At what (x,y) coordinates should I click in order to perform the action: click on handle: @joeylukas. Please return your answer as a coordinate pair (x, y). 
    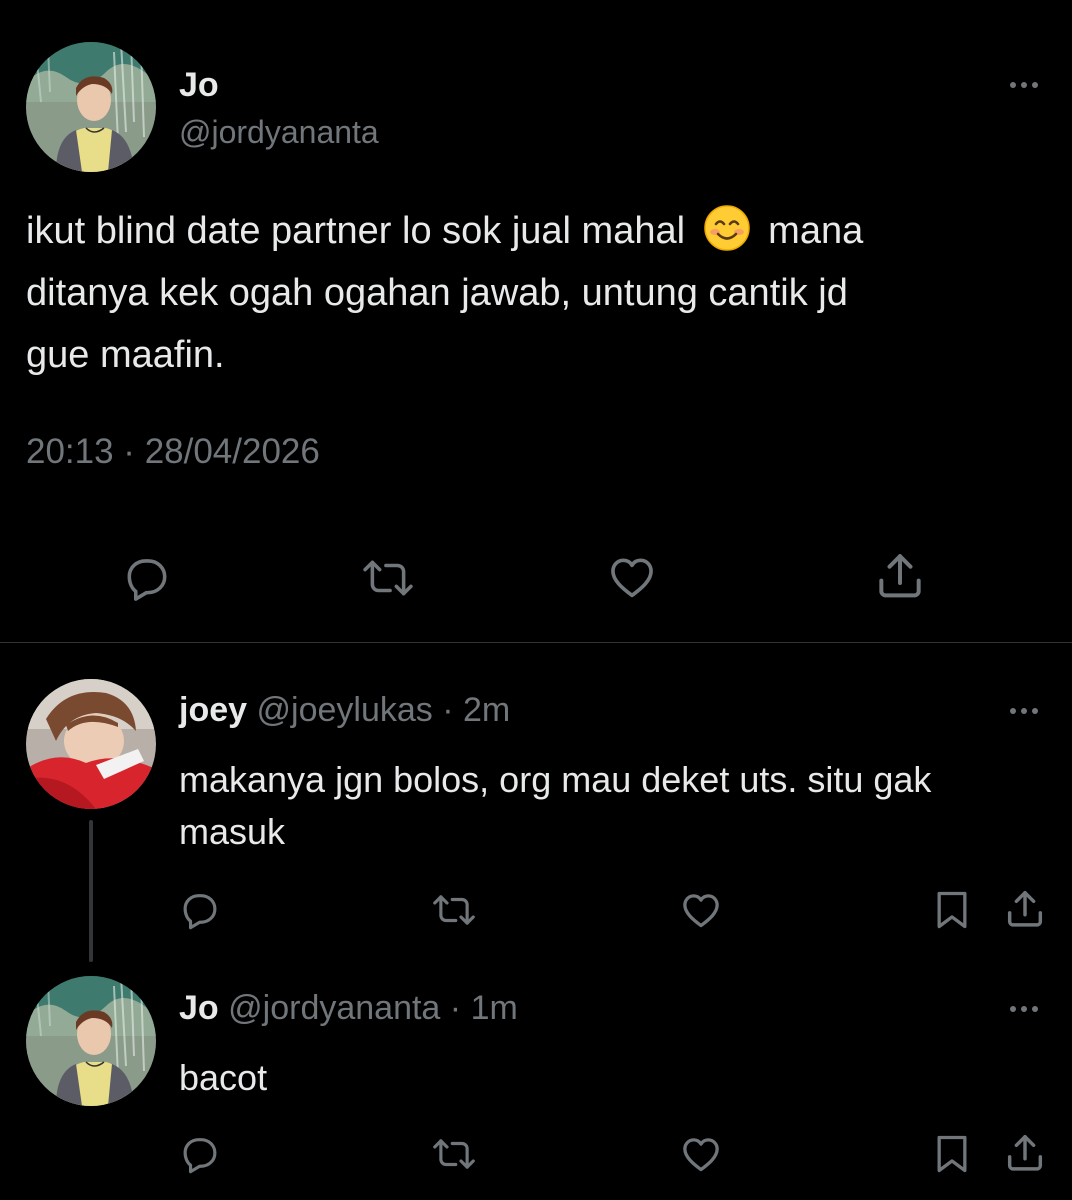
    Looking at the image, I should click on (345, 710).